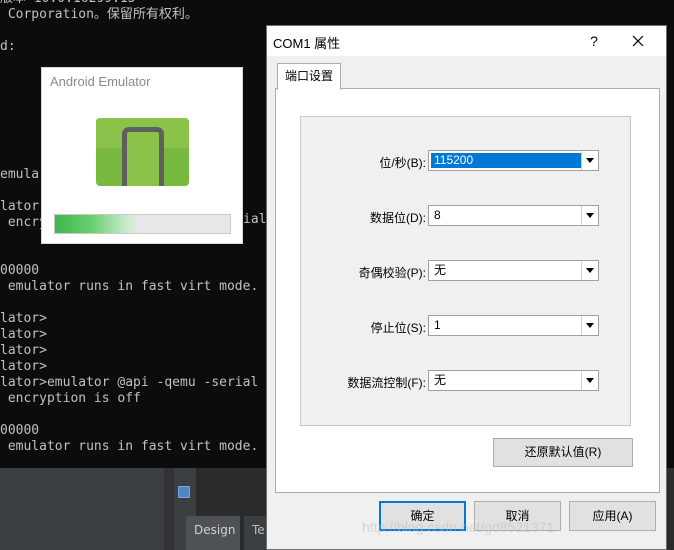 The height and width of the screenshot is (550, 674). Describe the element at coordinates (307, 43) in the screenshot. I see `dialog-title: COM1 属性` at that location.